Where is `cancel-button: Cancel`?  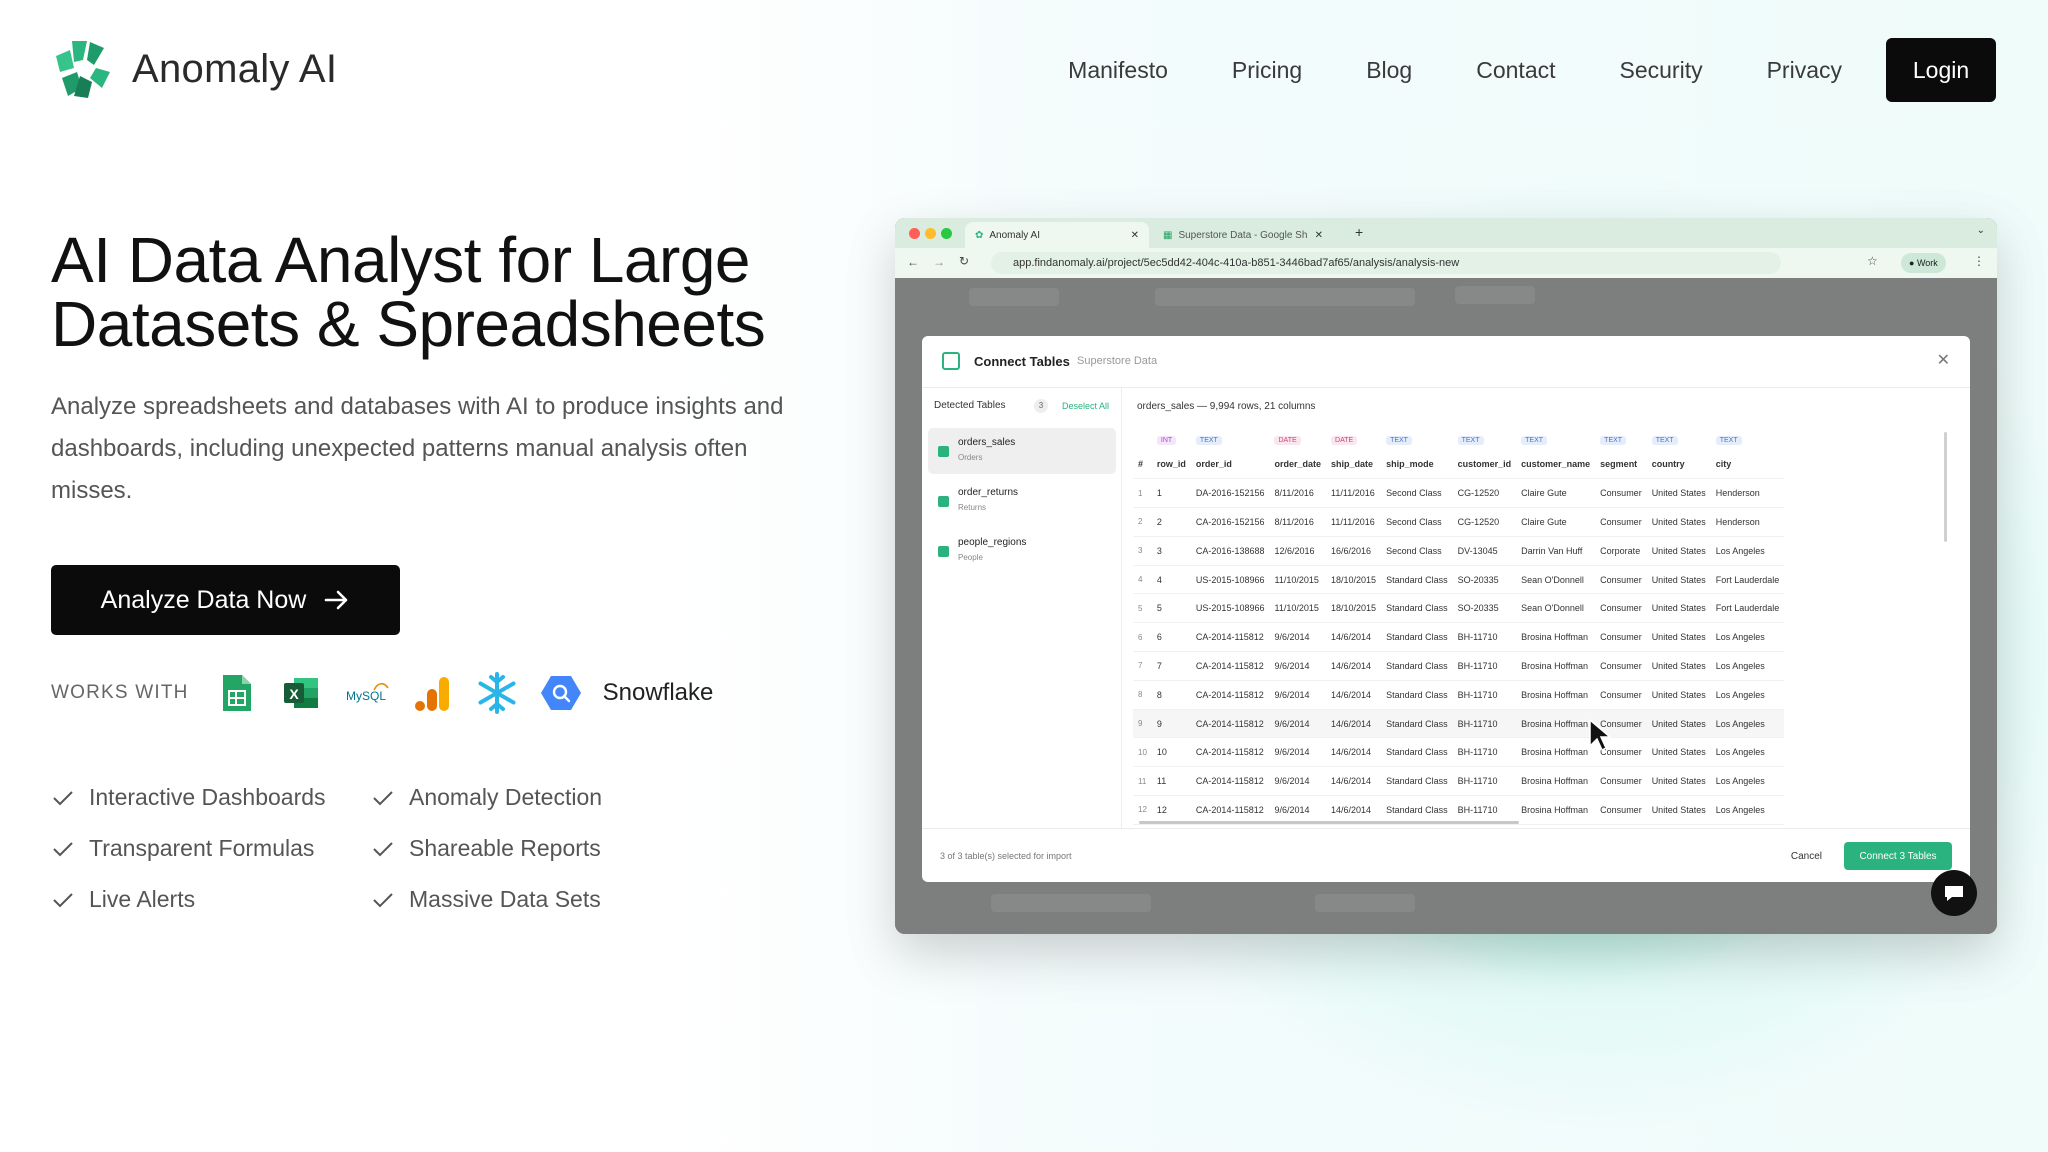 cancel-button: Cancel is located at coordinates (1806, 856).